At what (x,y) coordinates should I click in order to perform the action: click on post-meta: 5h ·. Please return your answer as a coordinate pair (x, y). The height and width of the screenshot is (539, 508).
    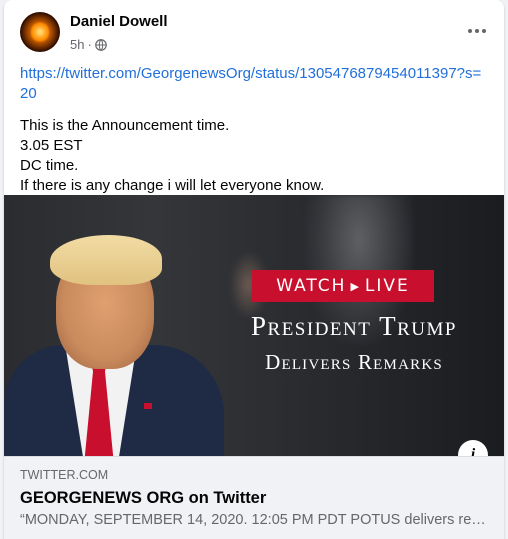
    Looking at the image, I should click on (88, 44).